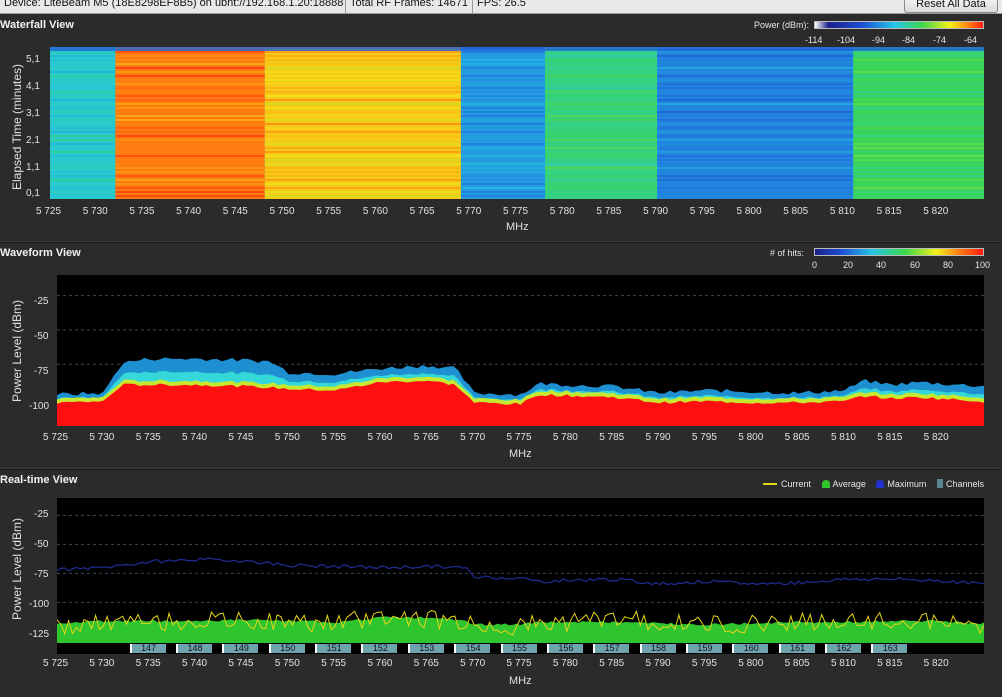  Describe the element at coordinates (750, 648) in the screenshot. I see `channel-label: 160` at that location.